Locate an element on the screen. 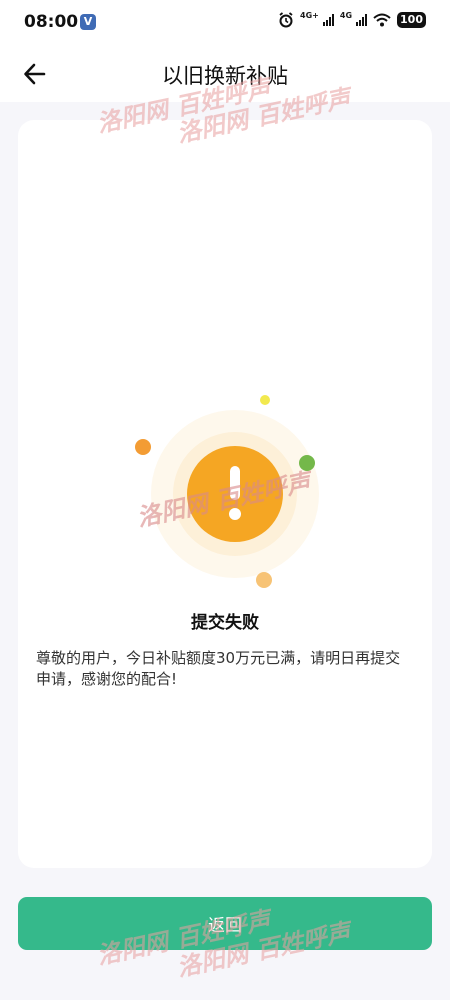 The image size is (450, 1000). alarm-icon is located at coordinates (286, 20).